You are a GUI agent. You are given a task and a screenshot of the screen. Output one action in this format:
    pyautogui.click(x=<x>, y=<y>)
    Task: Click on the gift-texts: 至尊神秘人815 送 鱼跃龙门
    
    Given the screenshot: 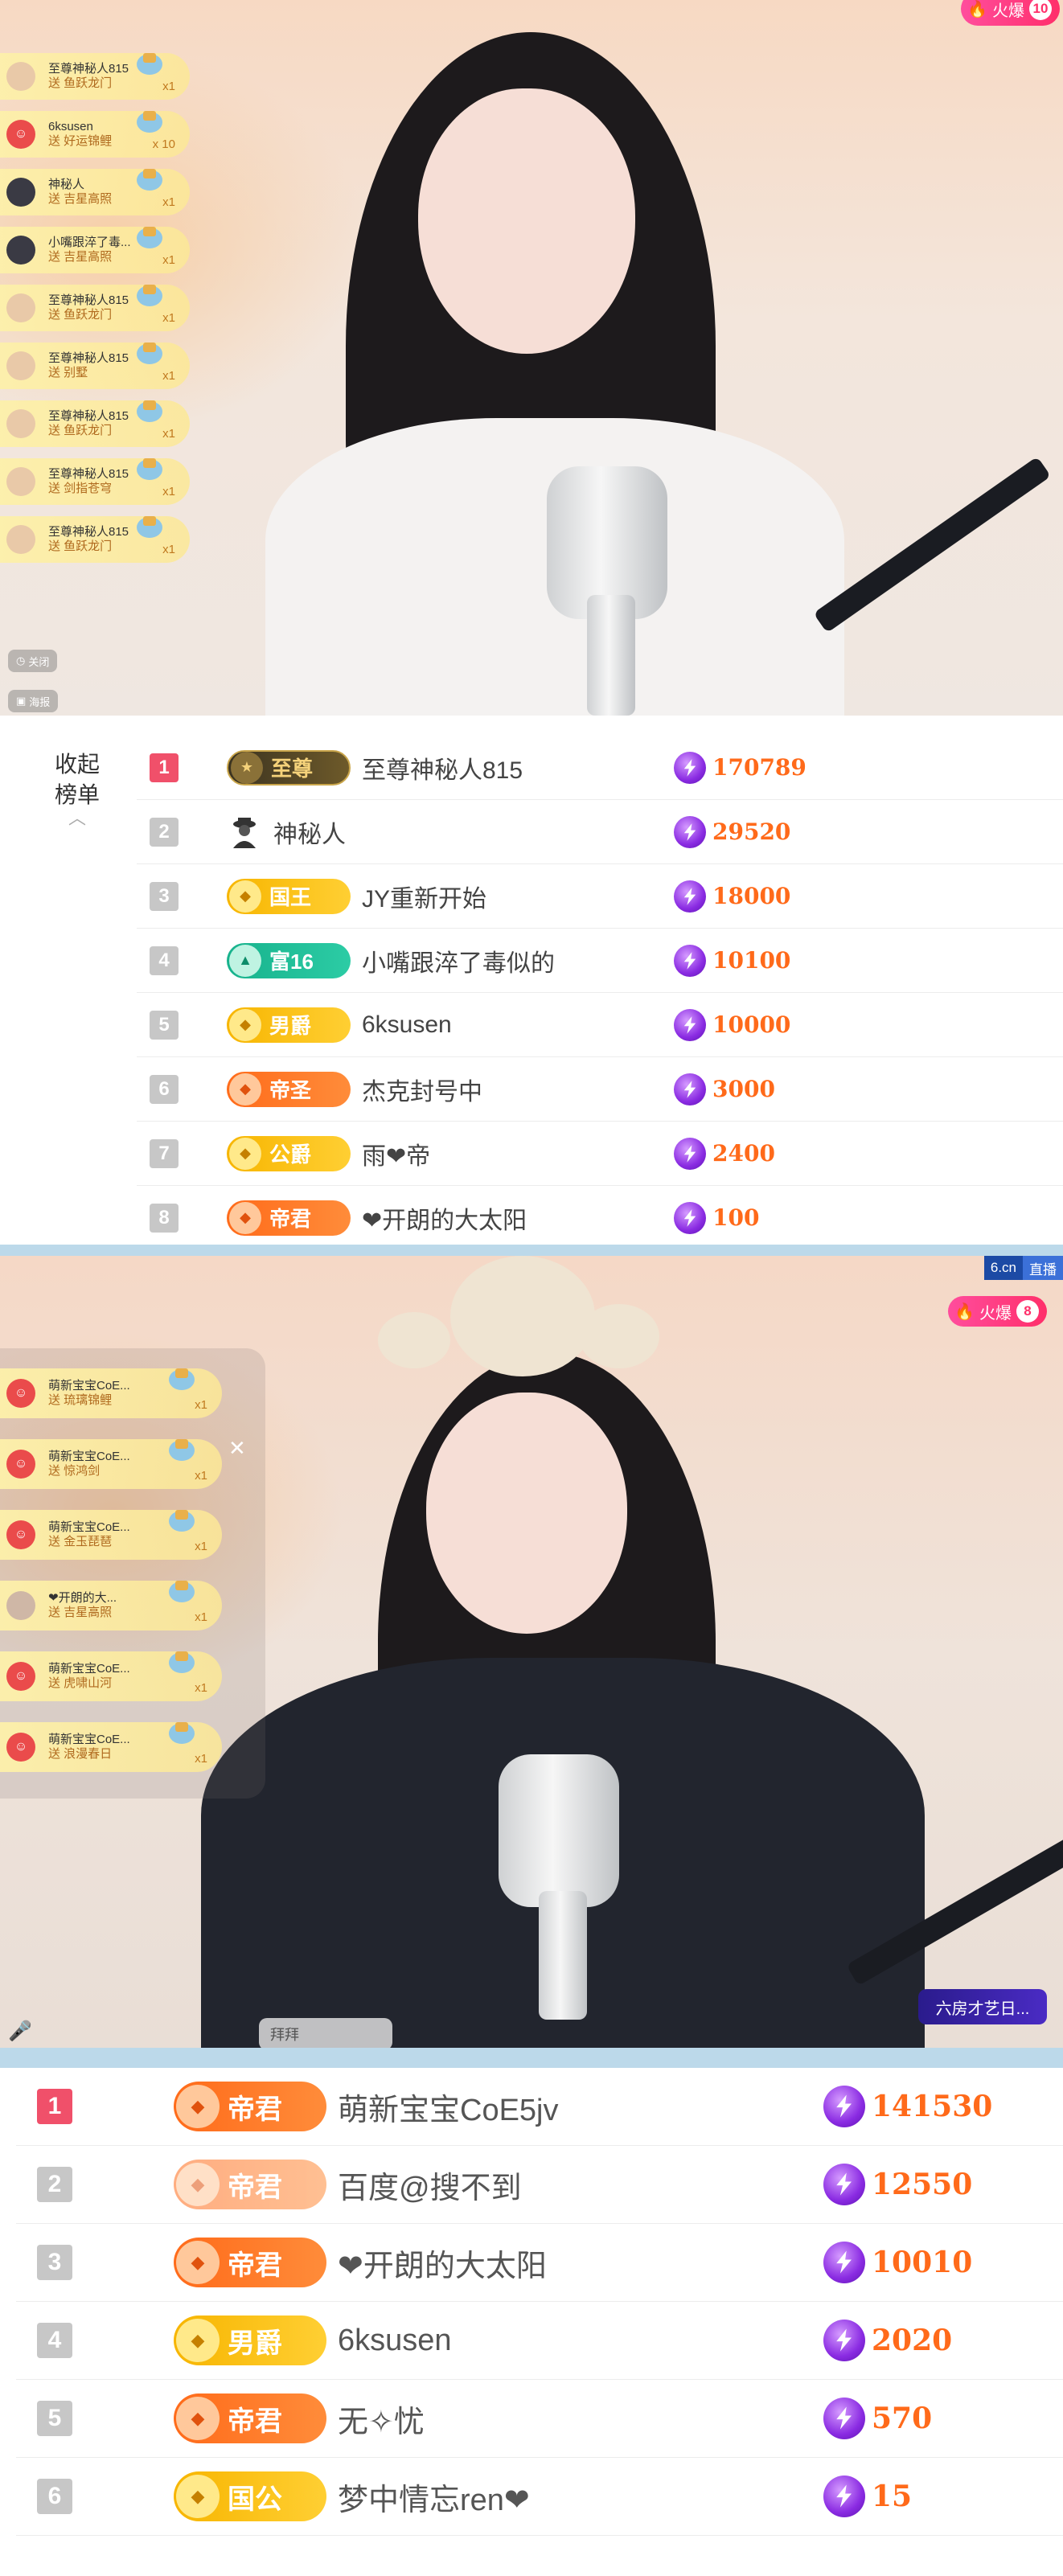 What is the action you would take?
    pyautogui.click(x=88, y=424)
    